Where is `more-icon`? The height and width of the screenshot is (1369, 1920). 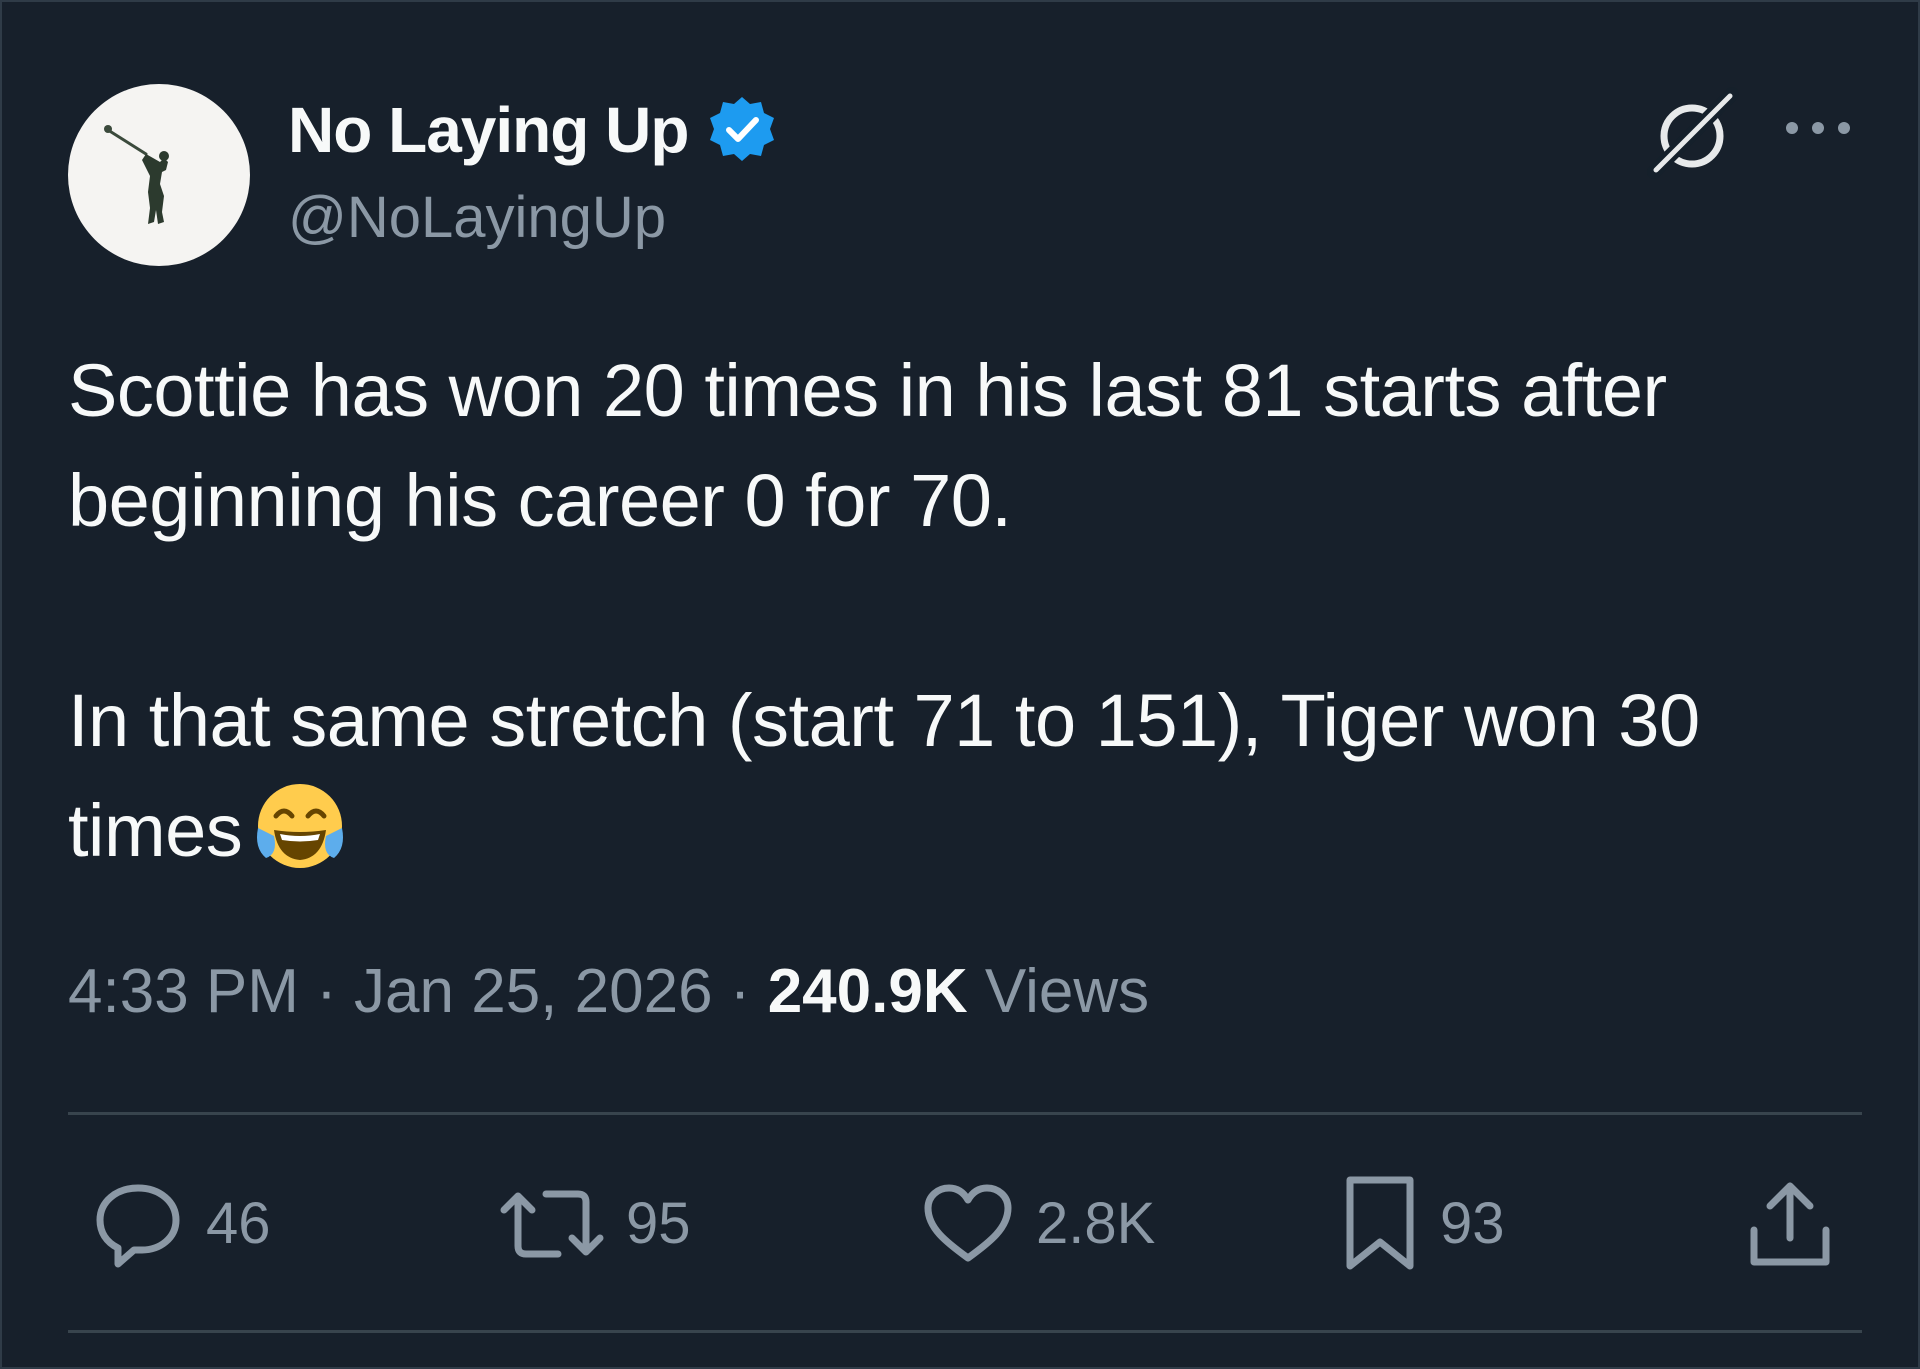 more-icon is located at coordinates (1818, 128).